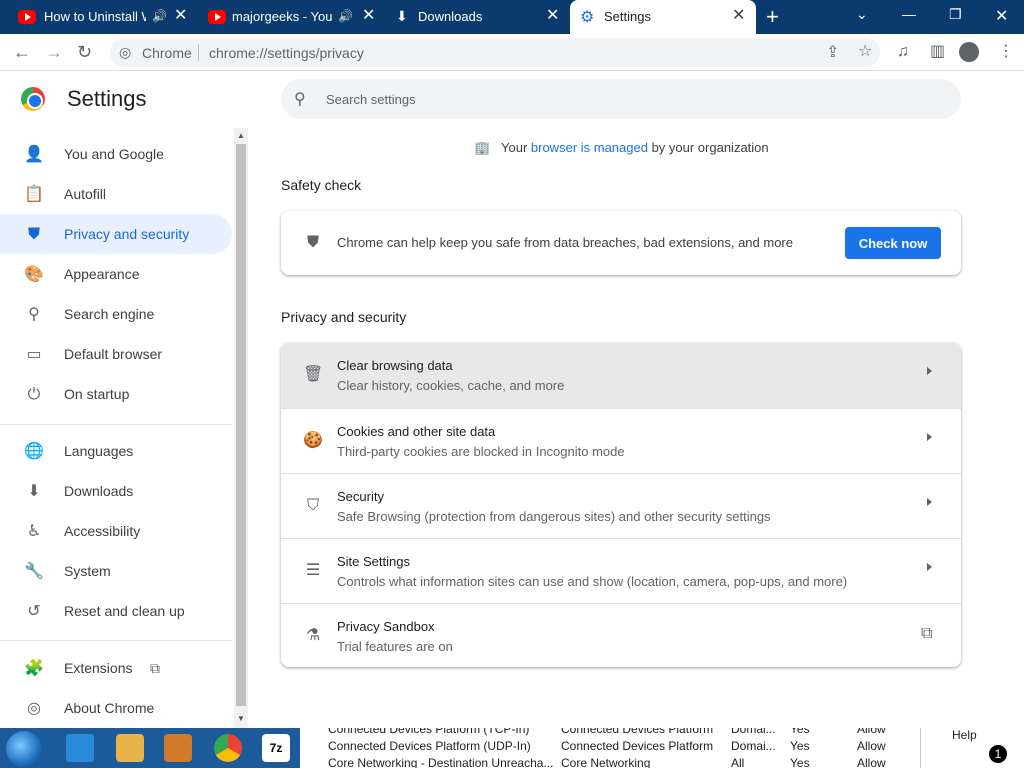  I want to click on sidebar-item-on-startup: ⏻ On startup, so click(116, 394).